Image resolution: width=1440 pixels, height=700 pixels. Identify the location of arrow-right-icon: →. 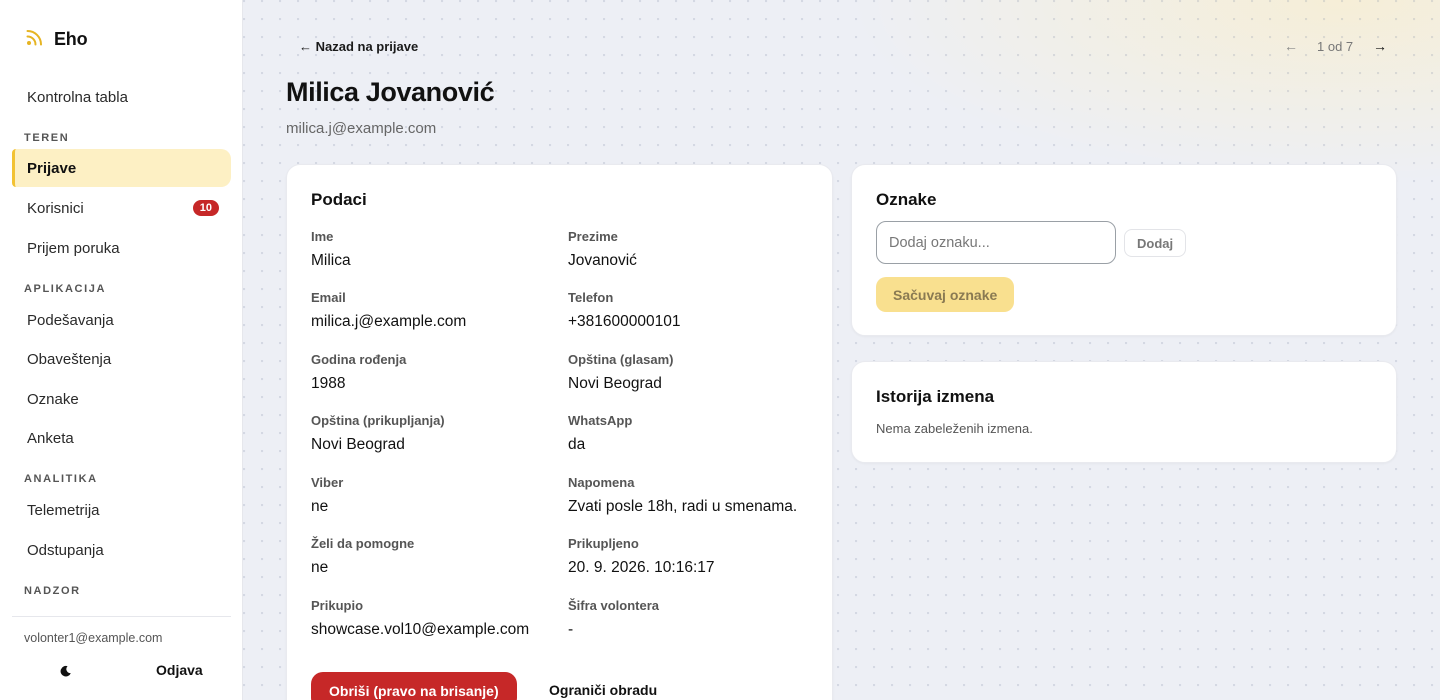
(1380, 46).